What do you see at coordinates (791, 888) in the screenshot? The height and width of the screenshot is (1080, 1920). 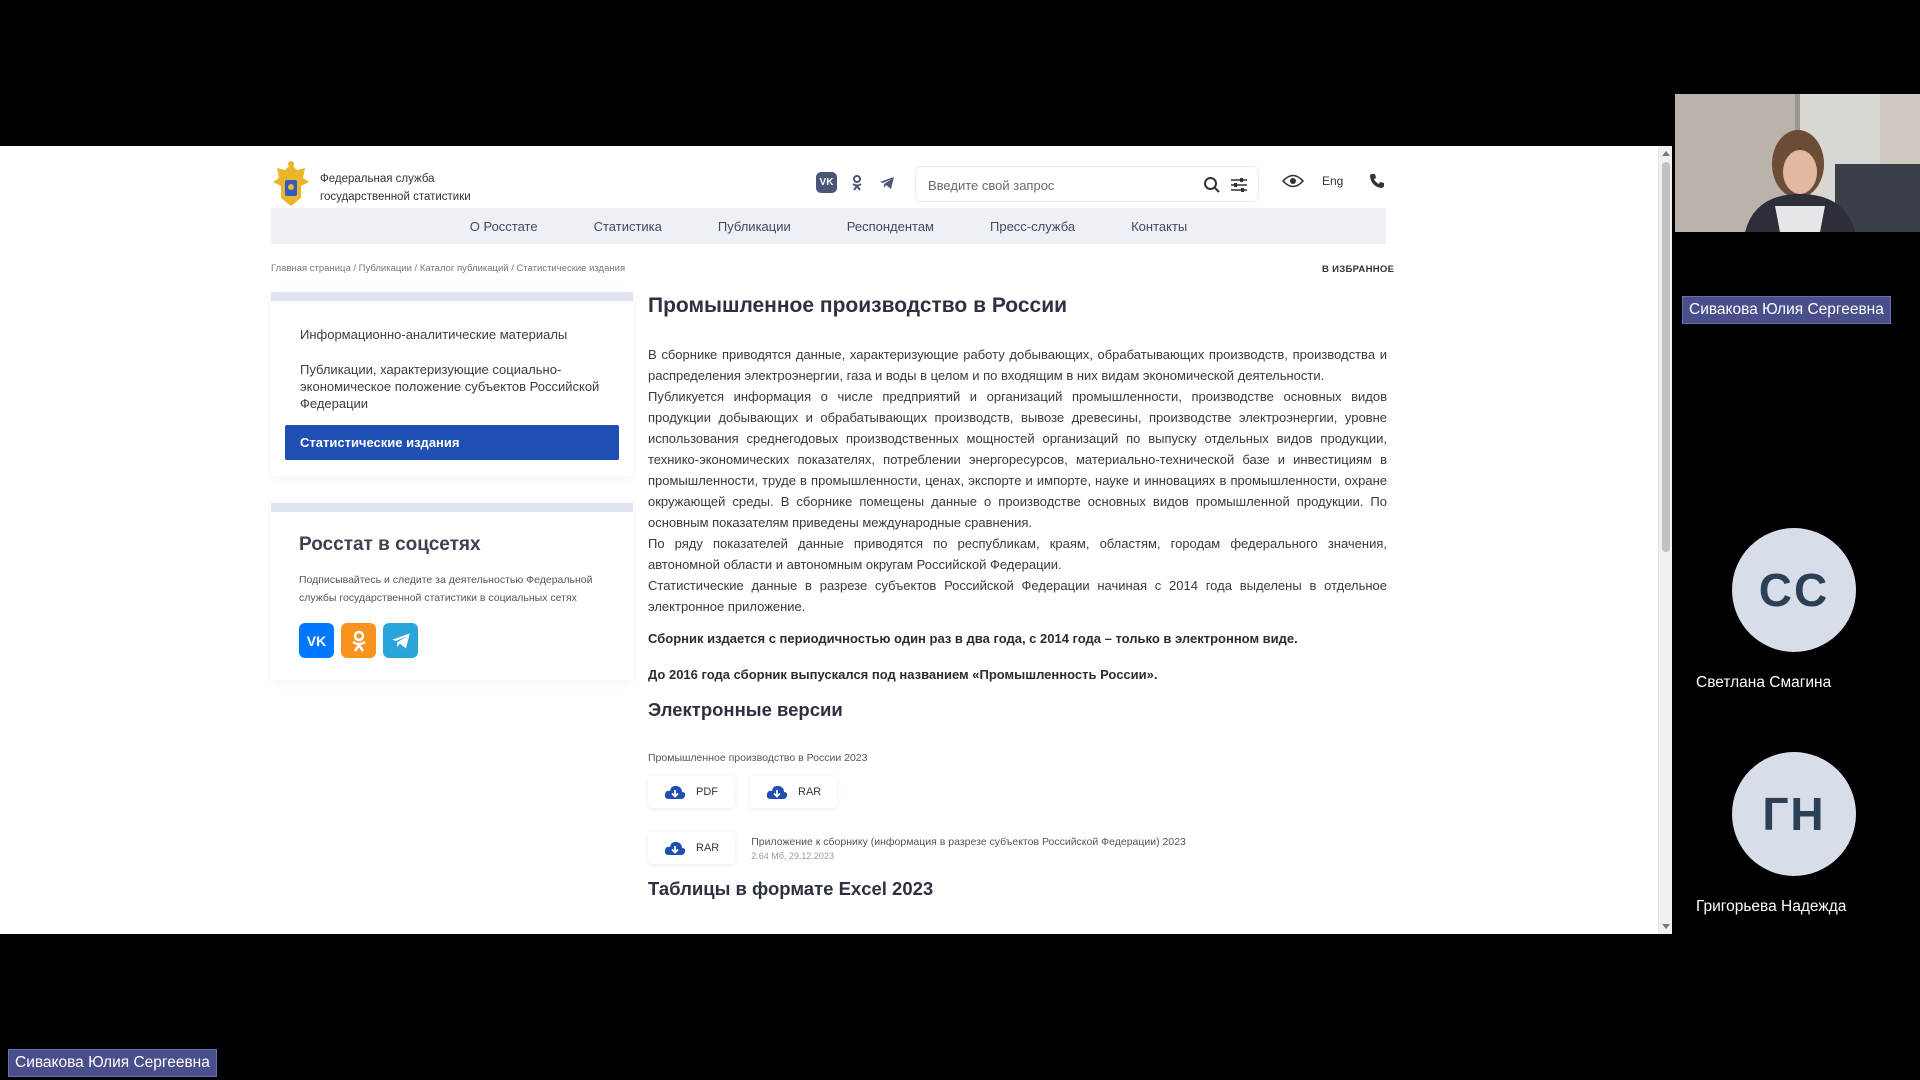 I see `excel-tables-heading: Таблицы в формате Excel 2023` at bounding box center [791, 888].